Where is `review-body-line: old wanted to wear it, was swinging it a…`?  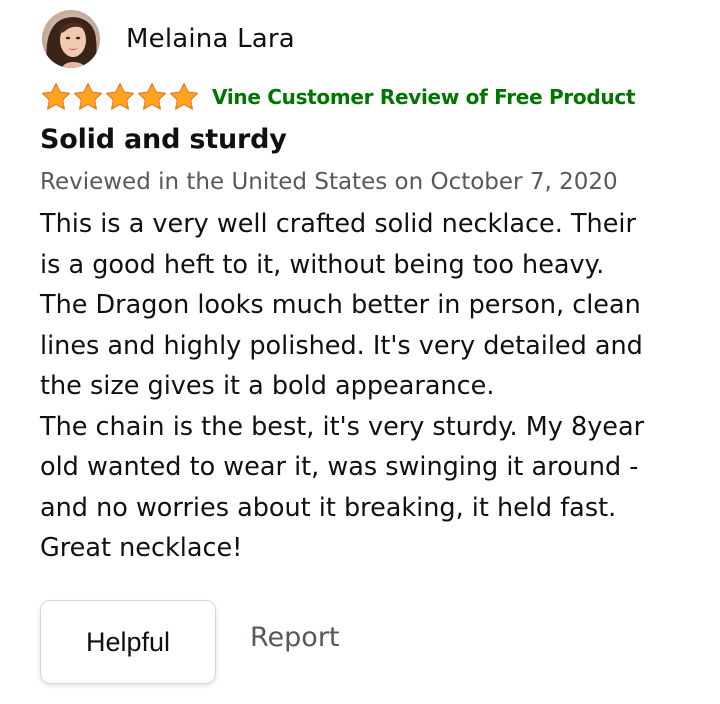
review-body-line: old wanted to wear it, was swinging it a… is located at coordinates (339, 467).